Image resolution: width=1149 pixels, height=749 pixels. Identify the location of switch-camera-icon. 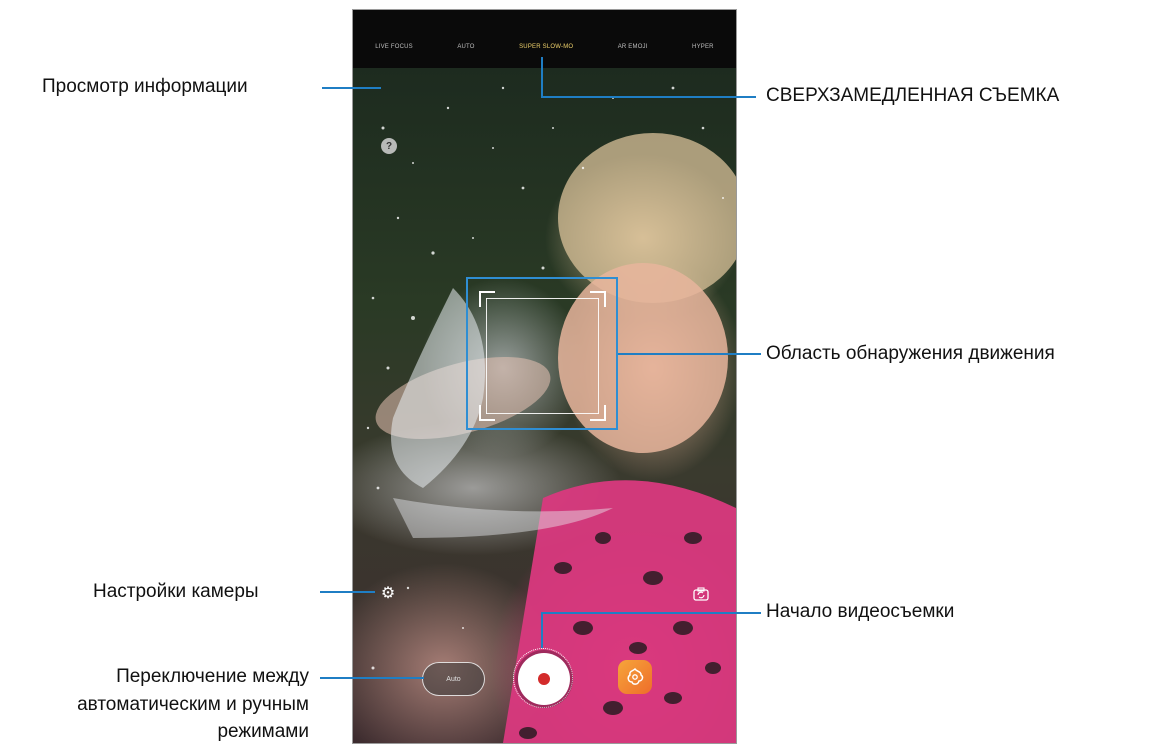
(701, 594).